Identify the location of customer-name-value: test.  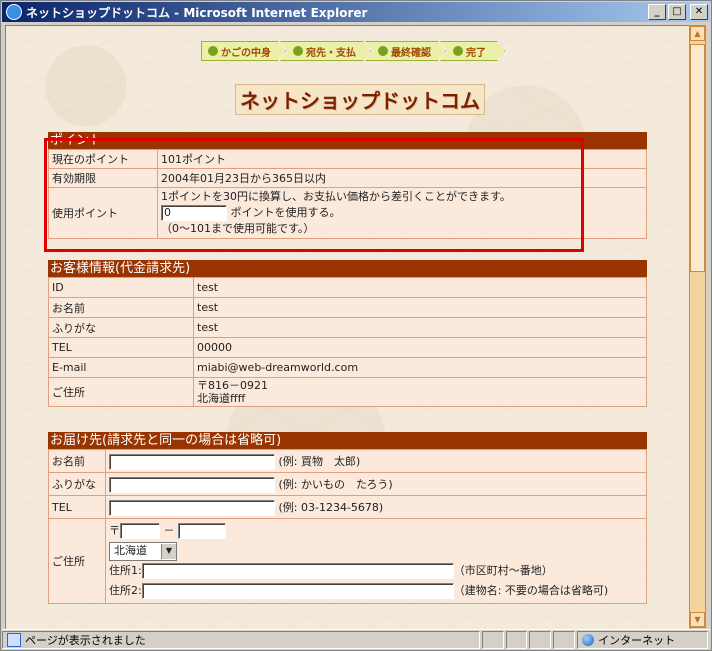
(420, 307).